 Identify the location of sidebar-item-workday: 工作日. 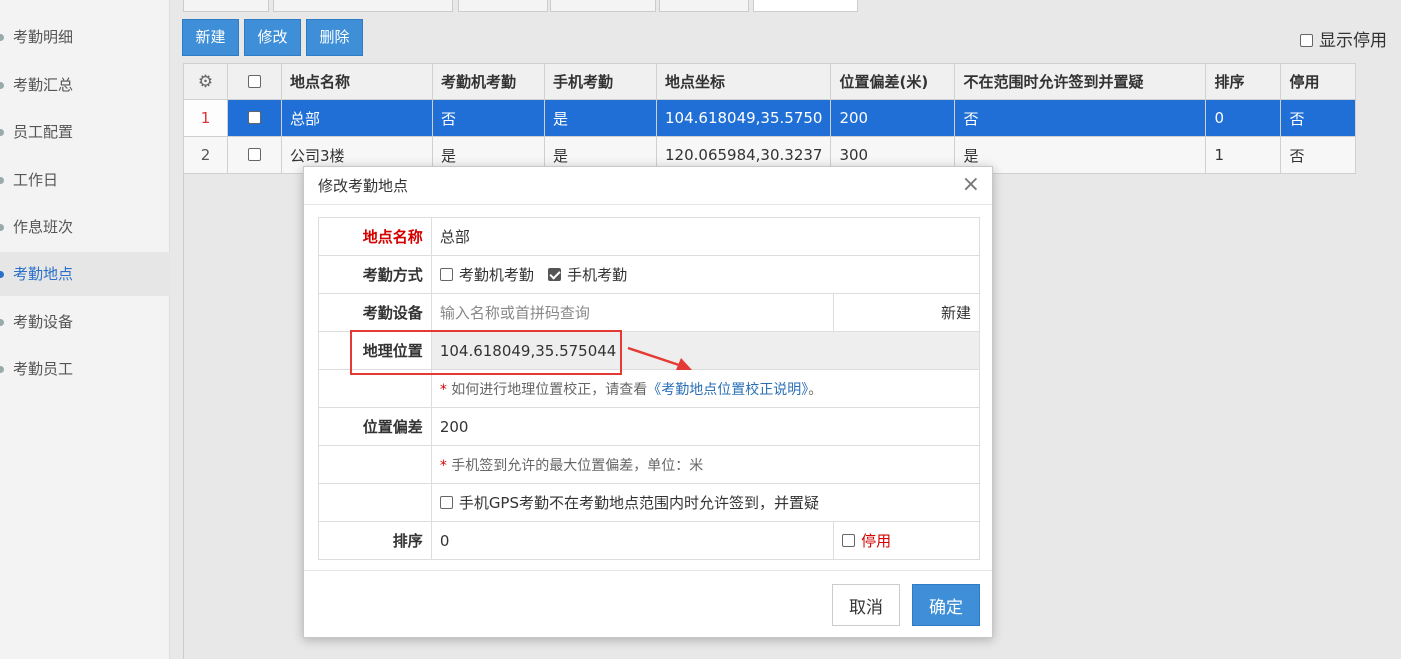
(85, 180).